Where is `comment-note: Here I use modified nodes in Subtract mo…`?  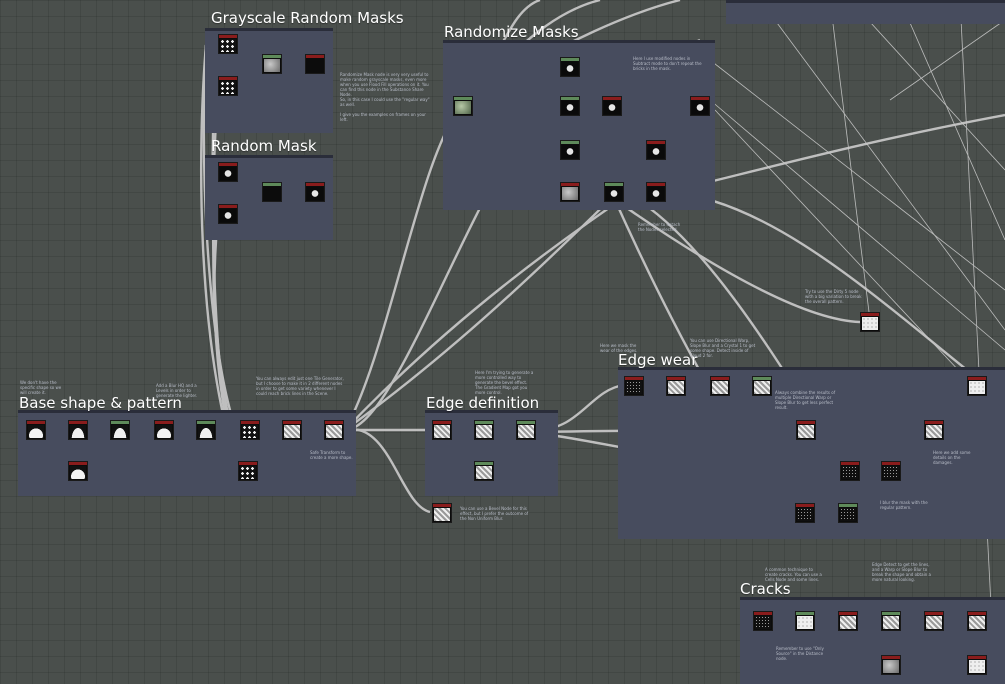 comment-note: Here I use modified nodes in Subtract mo… is located at coordinates (667, 63).